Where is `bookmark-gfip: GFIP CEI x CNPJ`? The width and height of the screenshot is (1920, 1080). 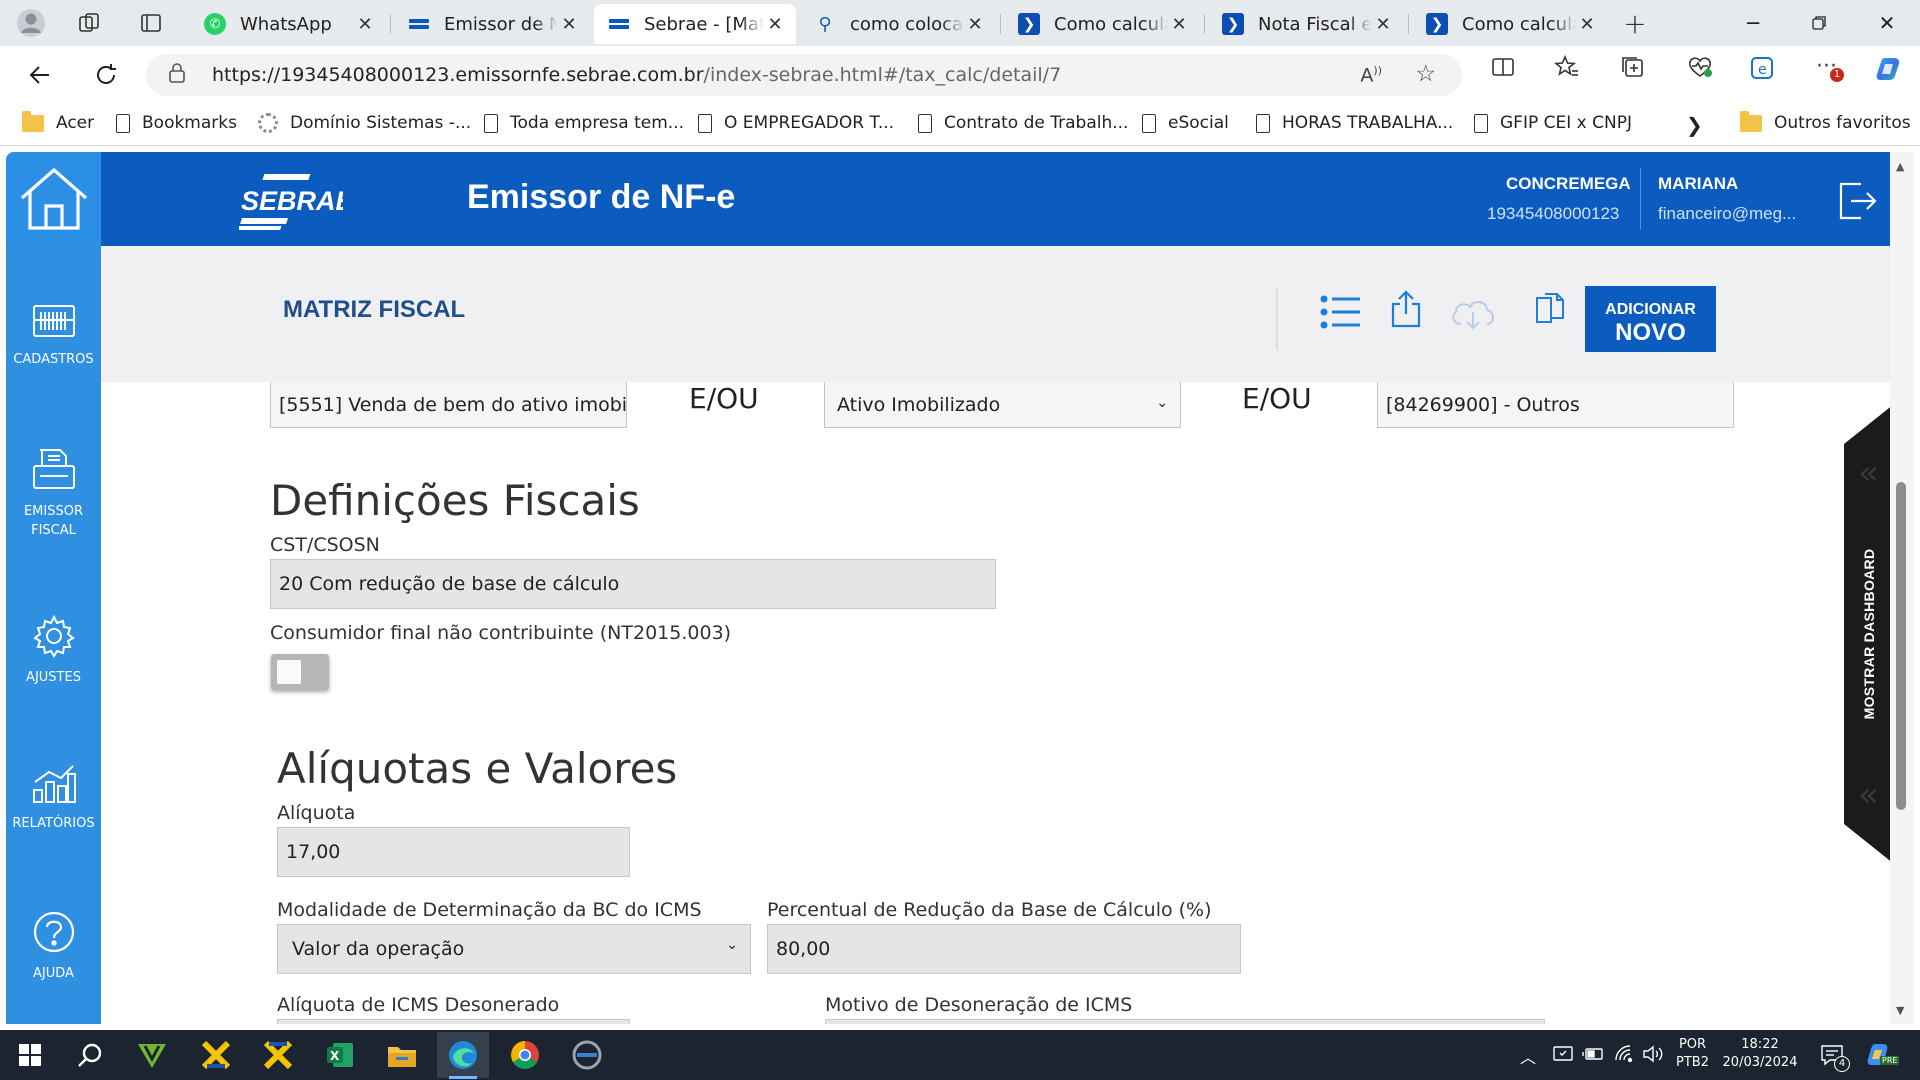
bookmark-gfip: GFIP CEI x CNPJ is located at coordinates (1553, 123).